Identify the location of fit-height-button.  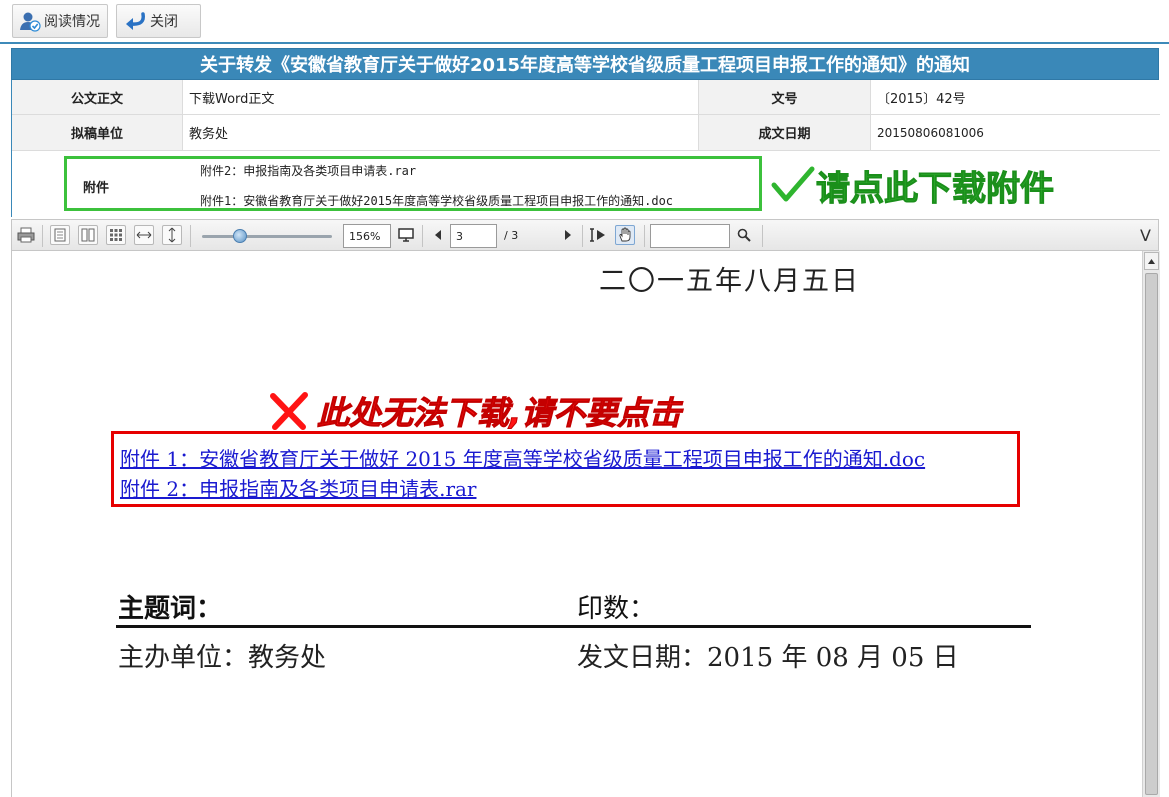
(172, 235).